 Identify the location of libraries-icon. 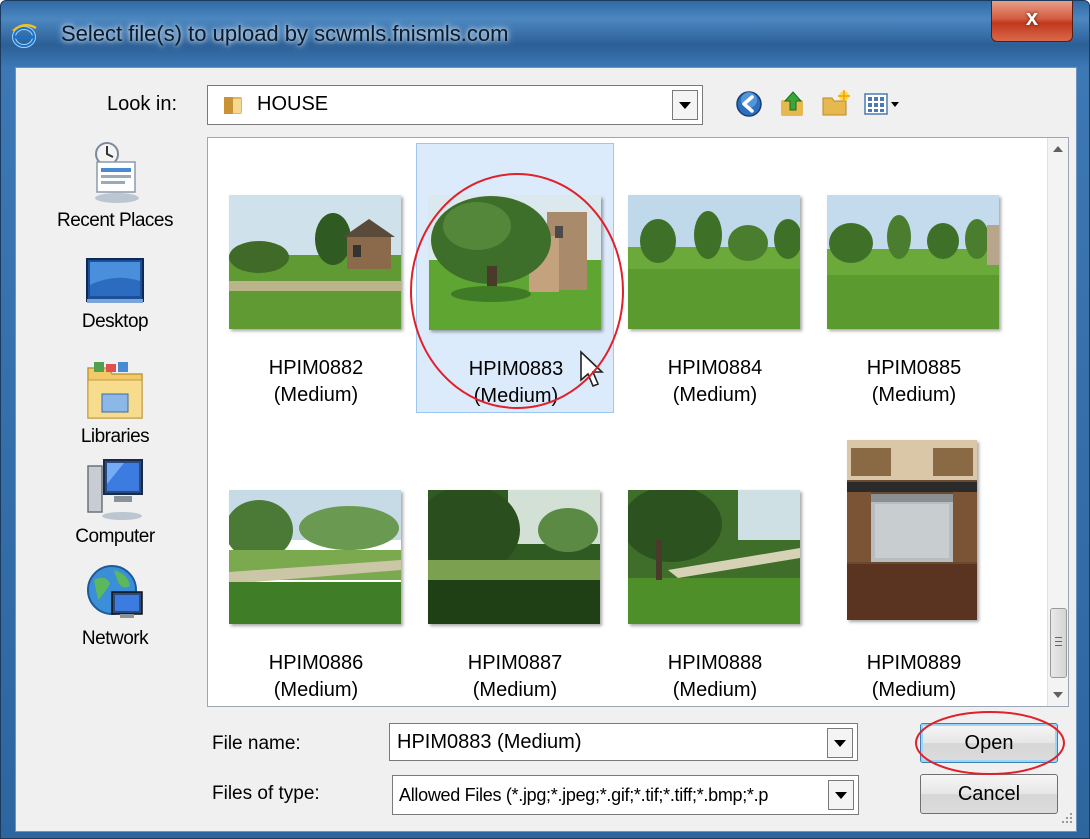
(115, 390).